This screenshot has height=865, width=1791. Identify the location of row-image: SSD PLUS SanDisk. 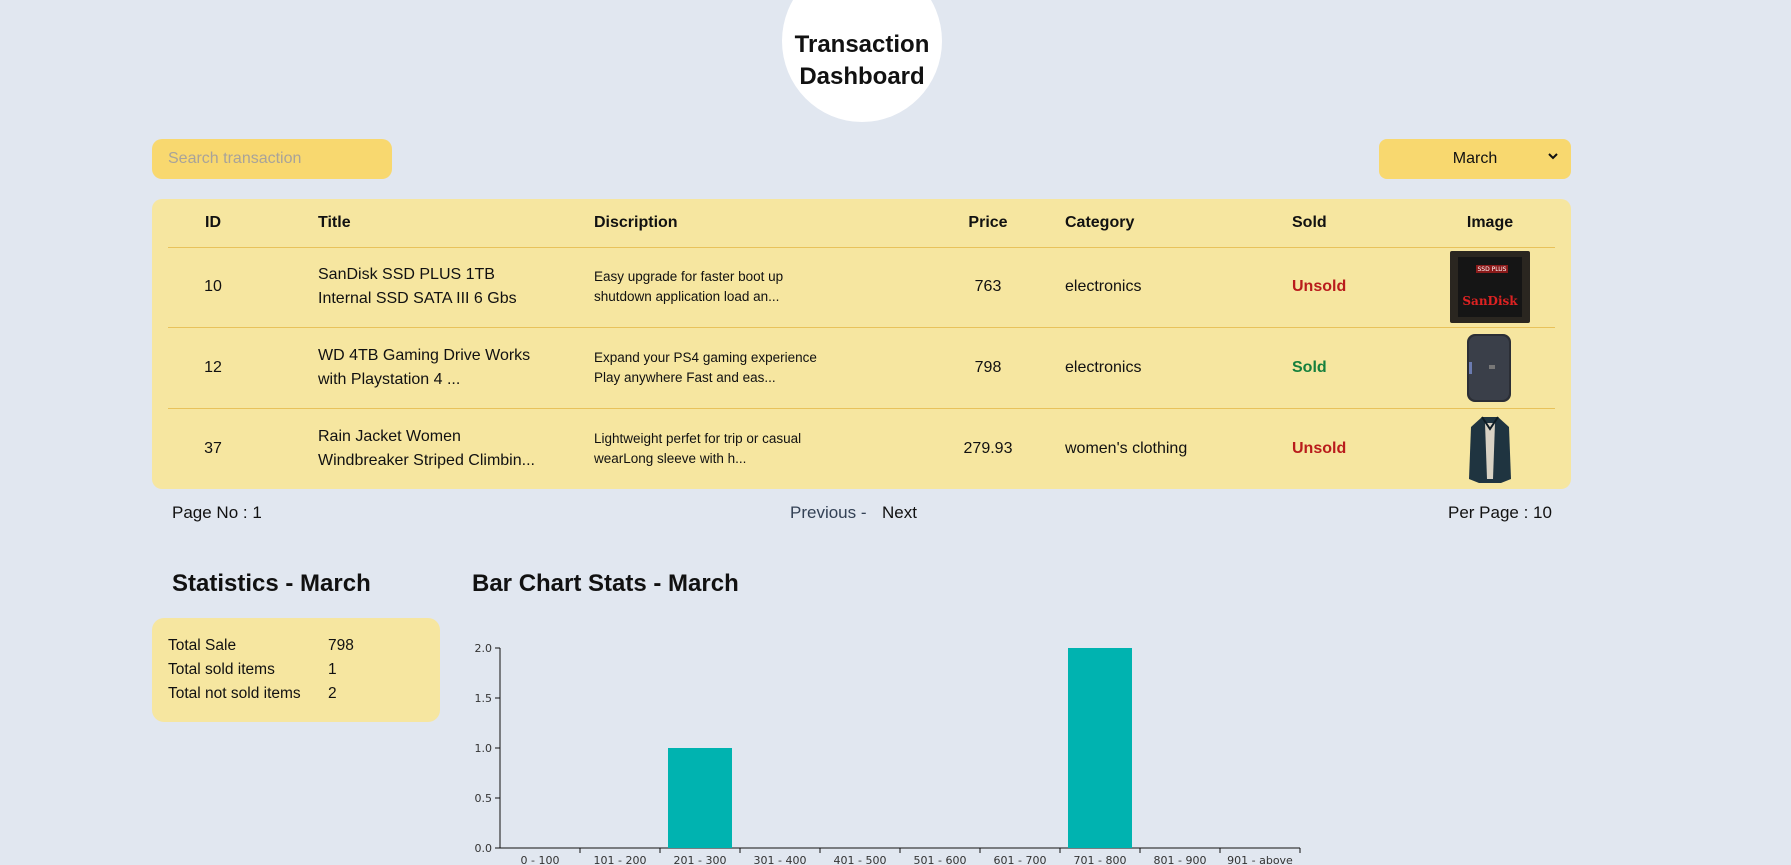
(1490, 287).